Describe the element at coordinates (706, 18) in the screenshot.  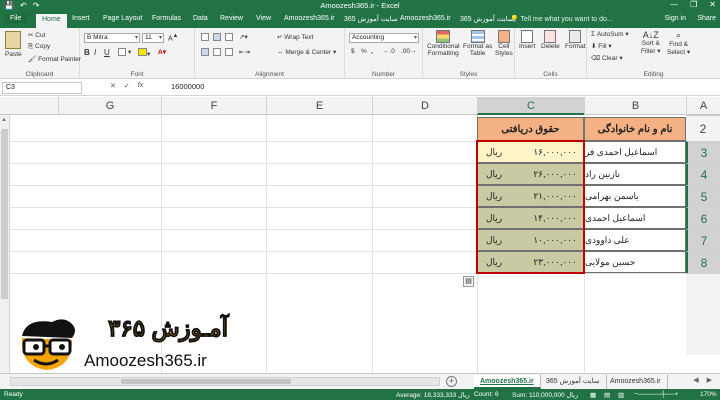
I see `share-button: Share` at that location.